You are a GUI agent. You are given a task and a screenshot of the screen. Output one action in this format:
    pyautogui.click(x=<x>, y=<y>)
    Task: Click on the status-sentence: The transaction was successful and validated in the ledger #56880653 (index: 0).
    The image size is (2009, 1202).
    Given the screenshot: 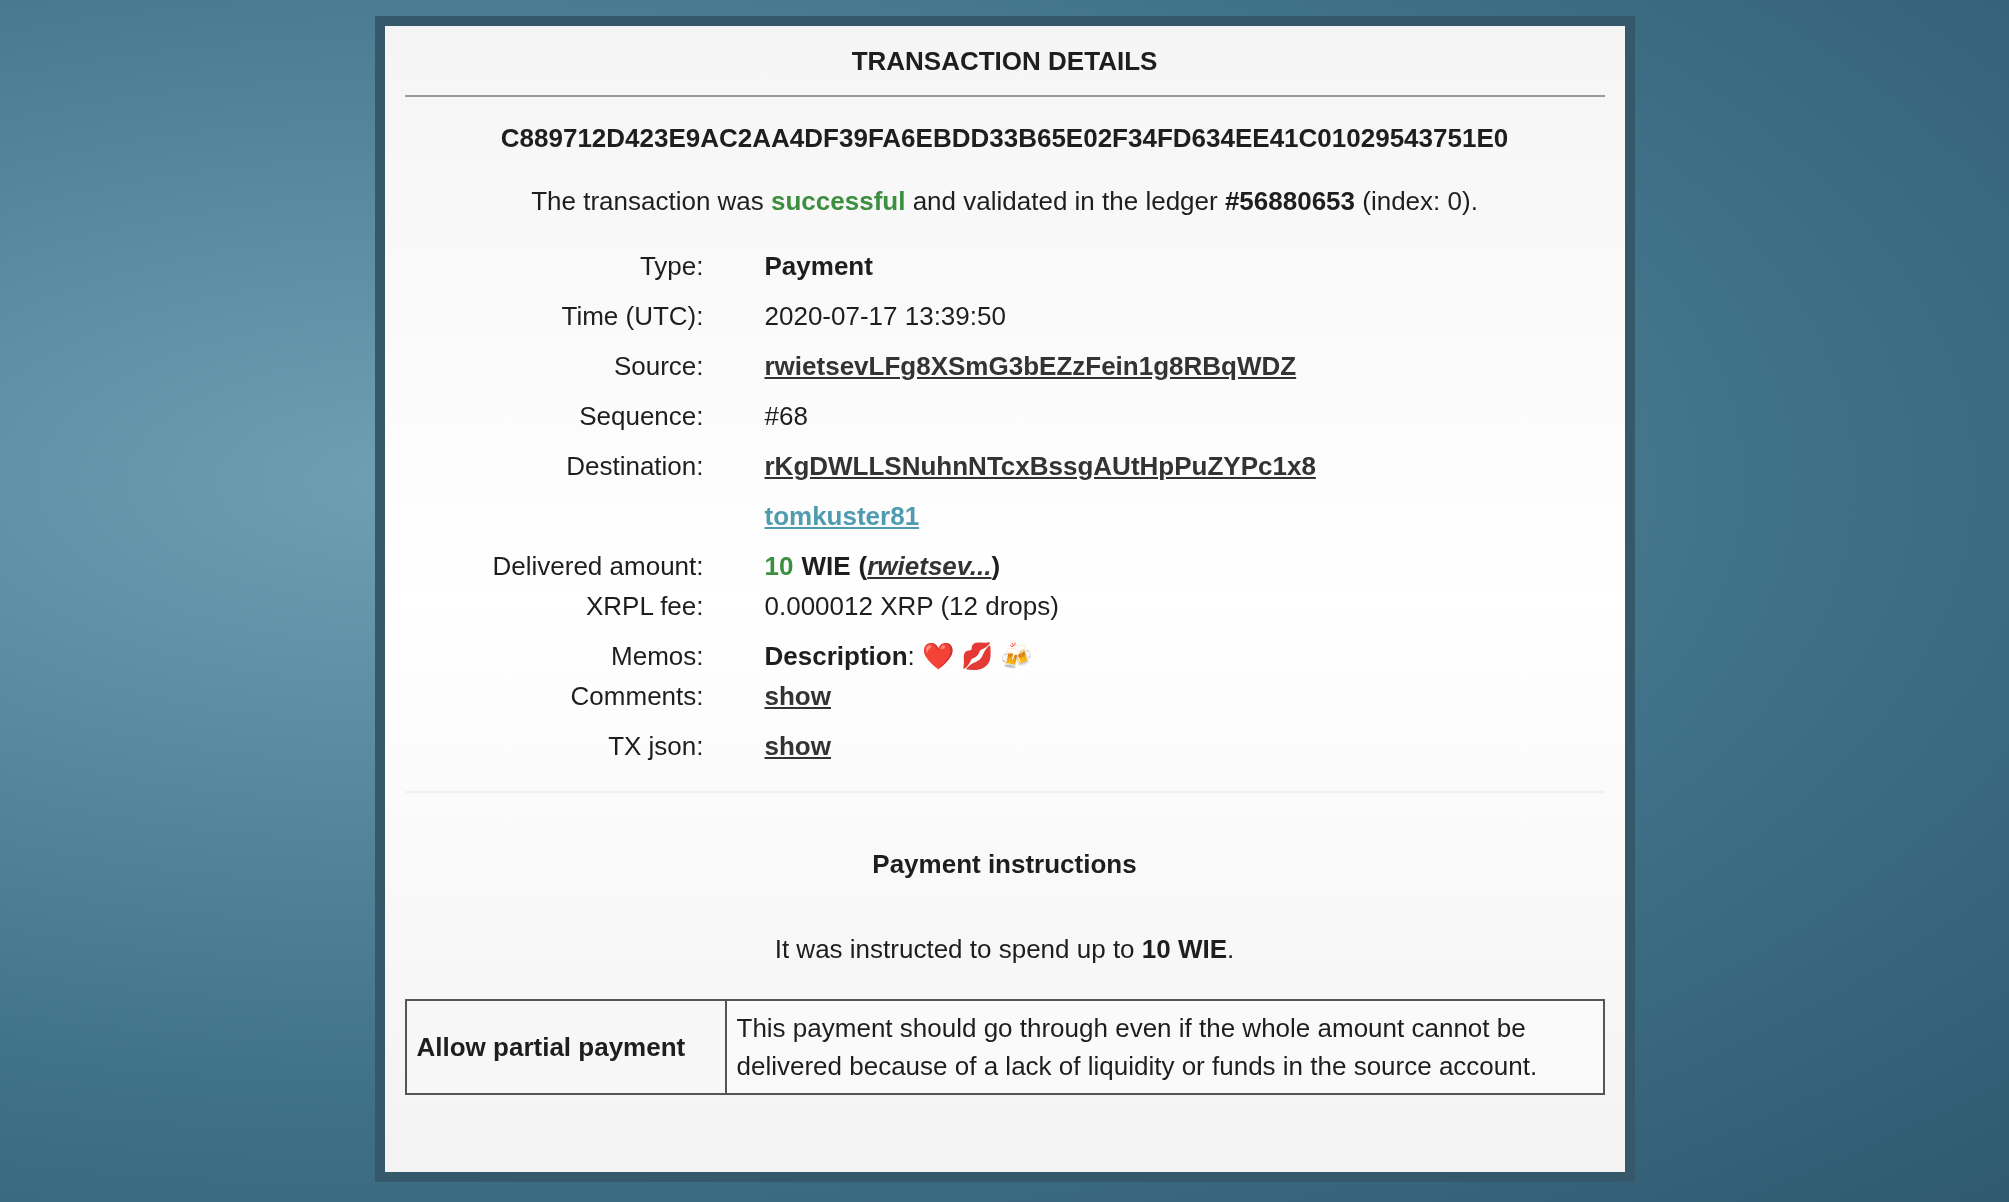 What is the action you would take?
    pyautogui.click(x=1004, y=201)
    